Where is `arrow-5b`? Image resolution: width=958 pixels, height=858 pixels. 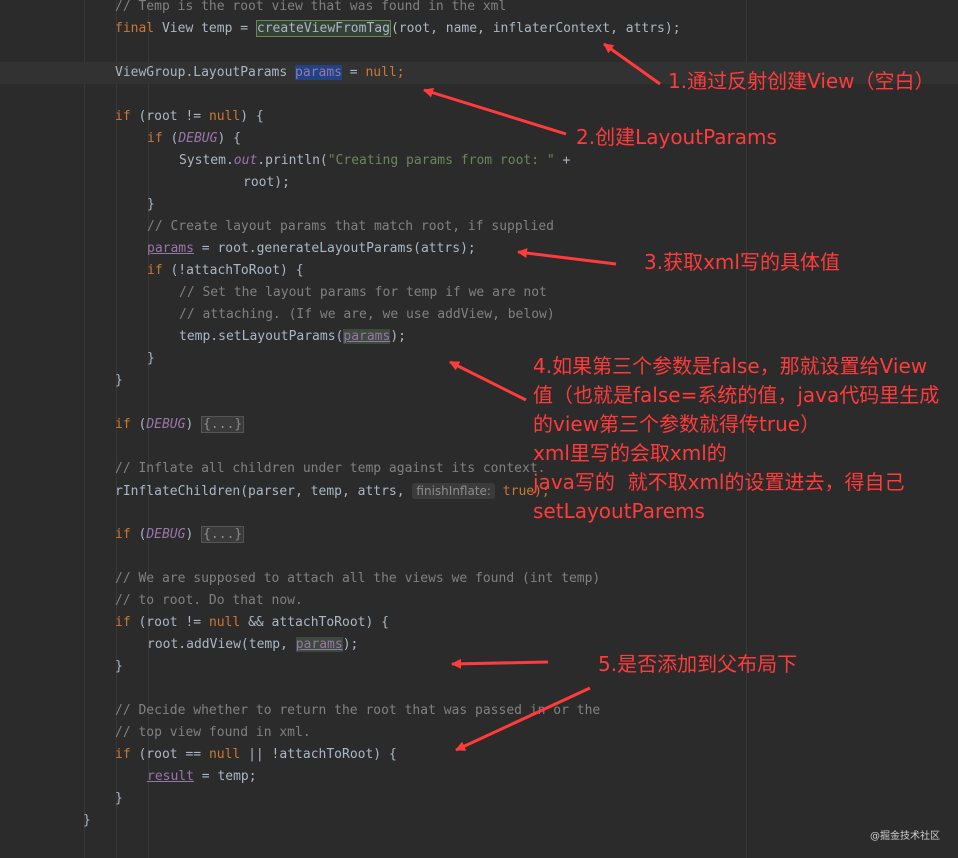 arrow-5b is located at coordinates (523, 719).